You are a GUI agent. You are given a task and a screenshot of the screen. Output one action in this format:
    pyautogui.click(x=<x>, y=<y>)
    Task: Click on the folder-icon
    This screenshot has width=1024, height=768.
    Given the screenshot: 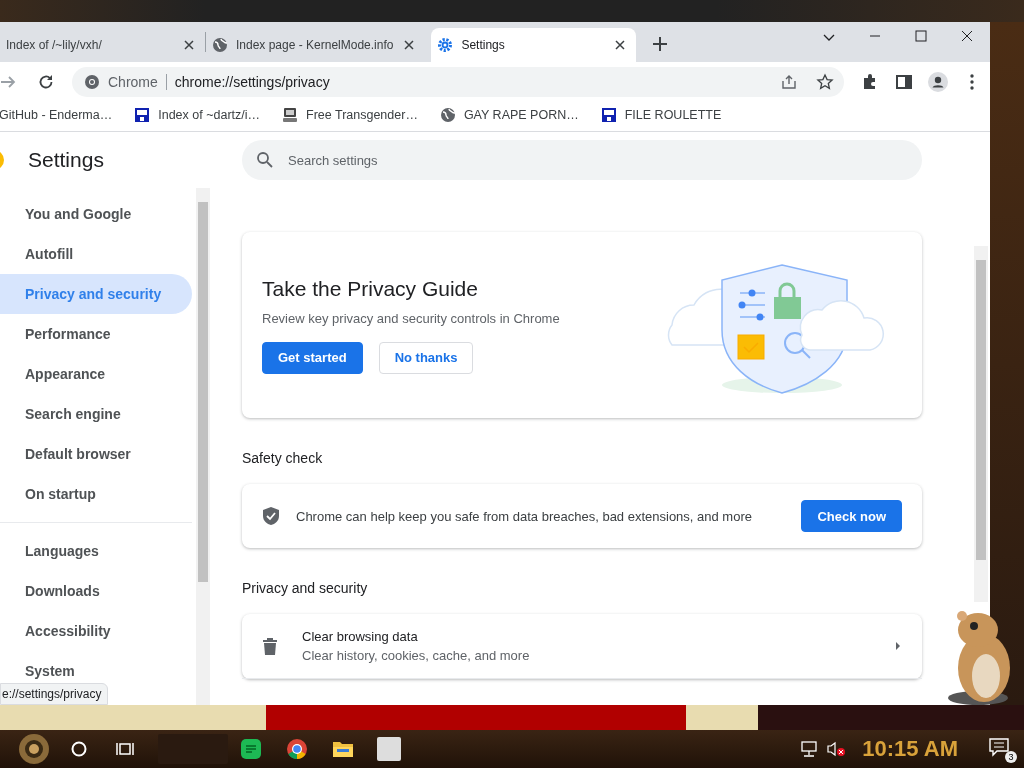 What is the action you would take?
    pyautogui.click(x=343, y=749)
    